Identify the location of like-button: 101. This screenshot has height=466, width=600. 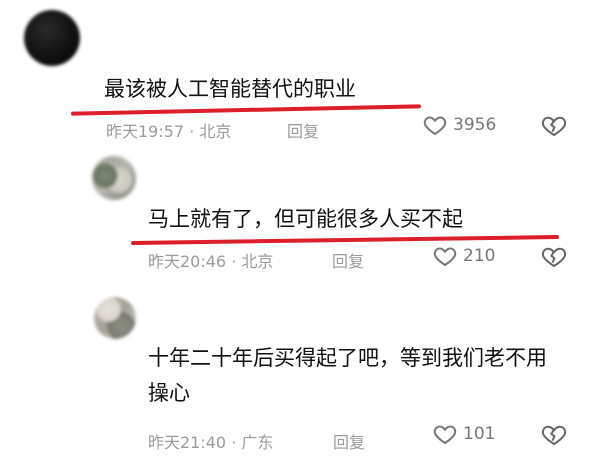
(464, 434).